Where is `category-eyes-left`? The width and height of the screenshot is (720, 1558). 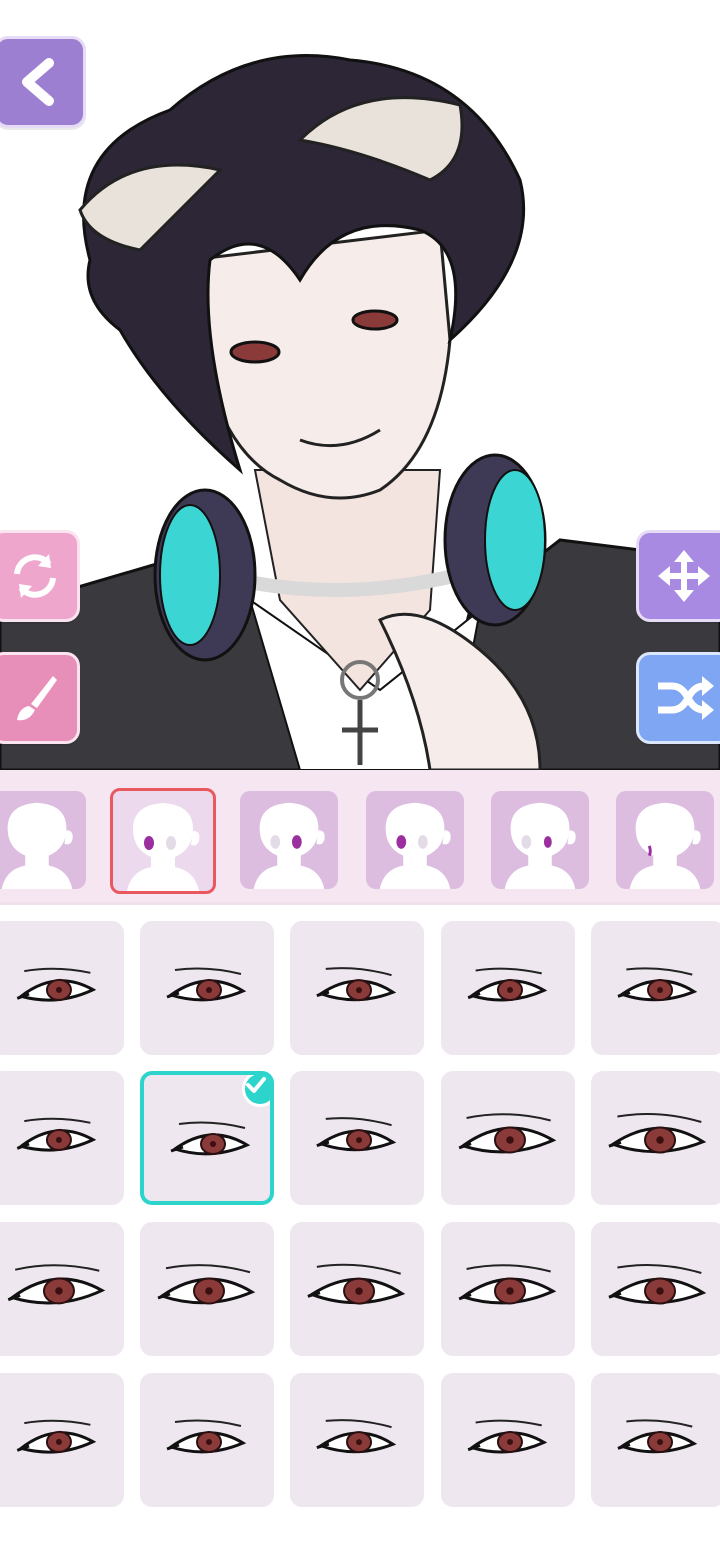 category-eyes-left is located at coordinates (415, 840).